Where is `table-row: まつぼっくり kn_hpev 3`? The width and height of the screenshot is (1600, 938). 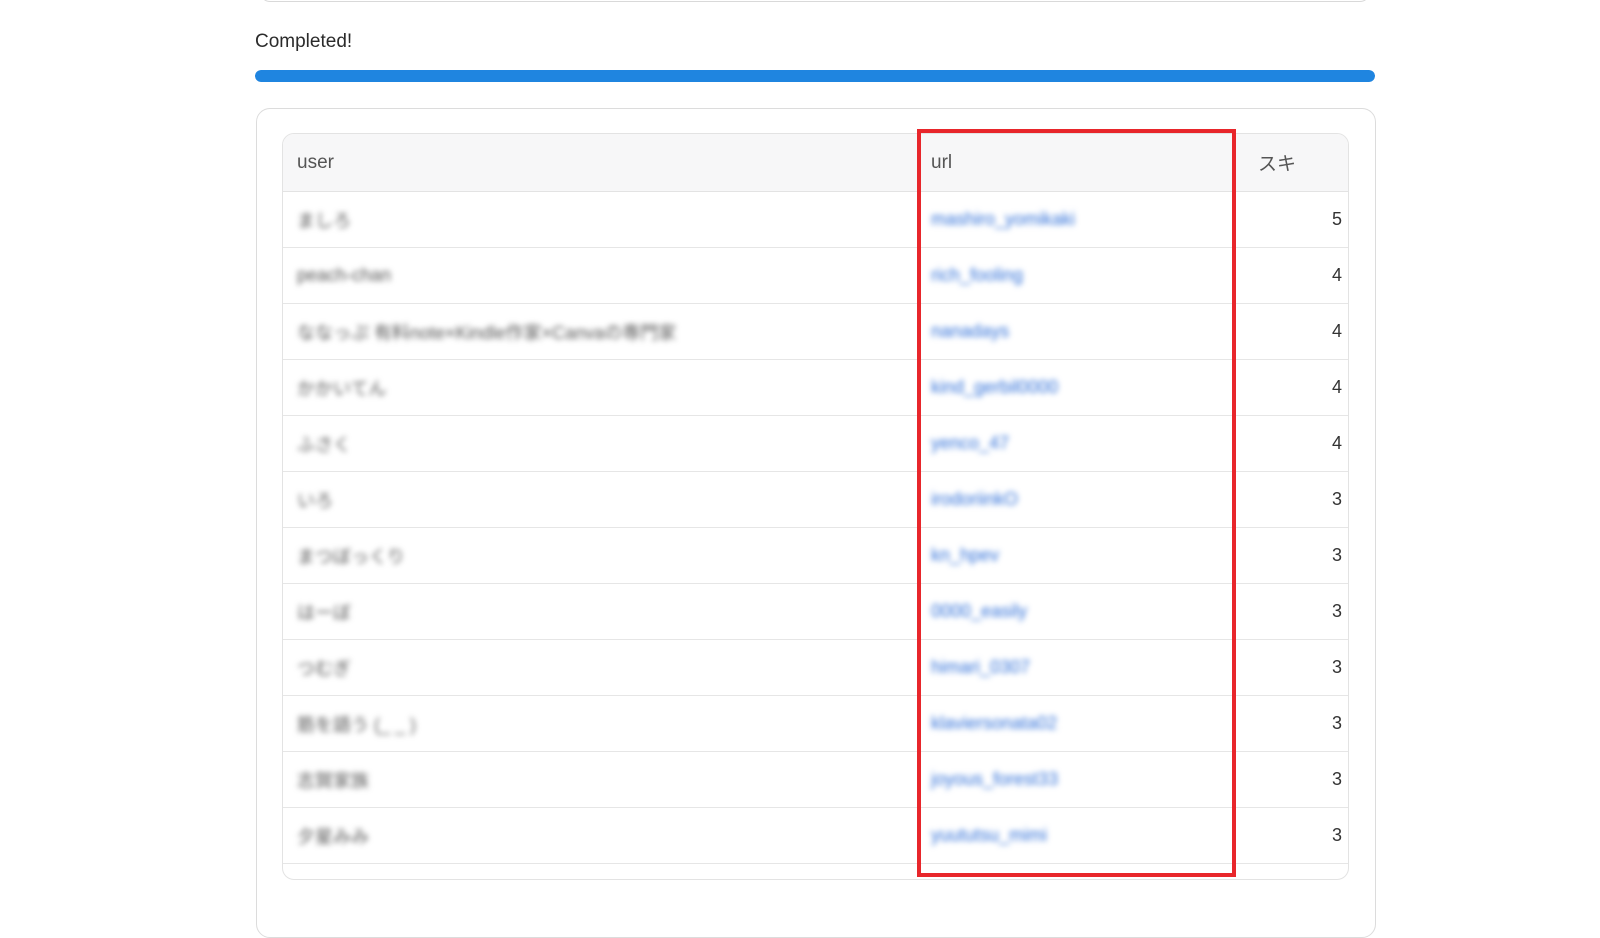
table-row: まつぼっくり kn_hpev 3 is located at coordinates (815, 555).